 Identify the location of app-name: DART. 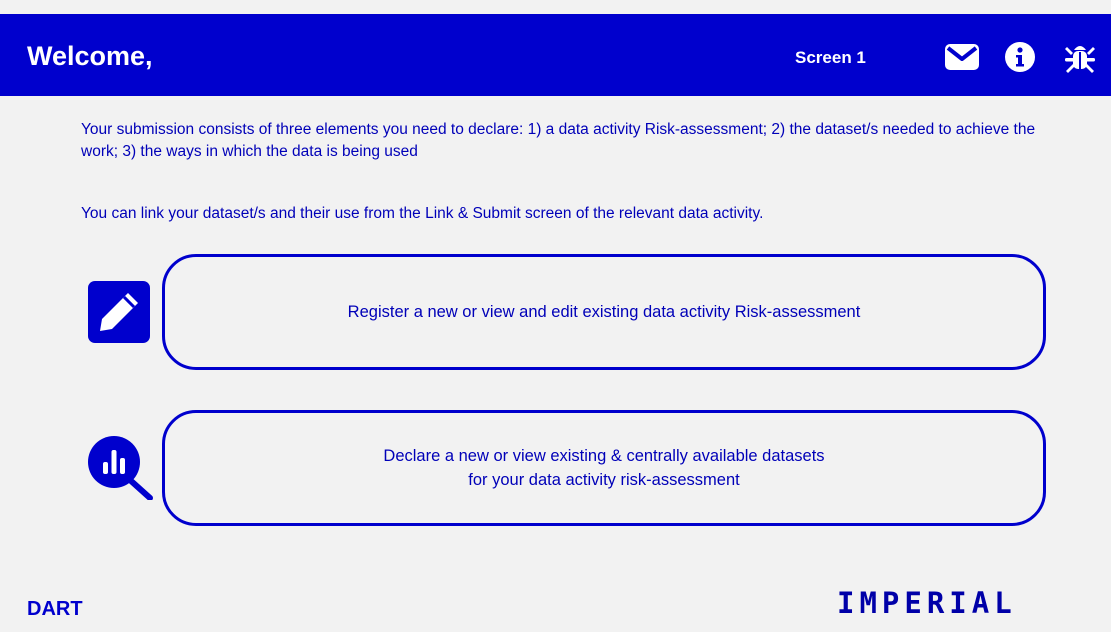
(55, 609).